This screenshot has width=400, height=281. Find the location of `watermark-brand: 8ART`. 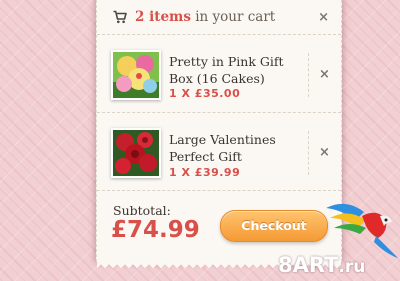

watermark-brand: 8ART is located at coordinates (308, 265).